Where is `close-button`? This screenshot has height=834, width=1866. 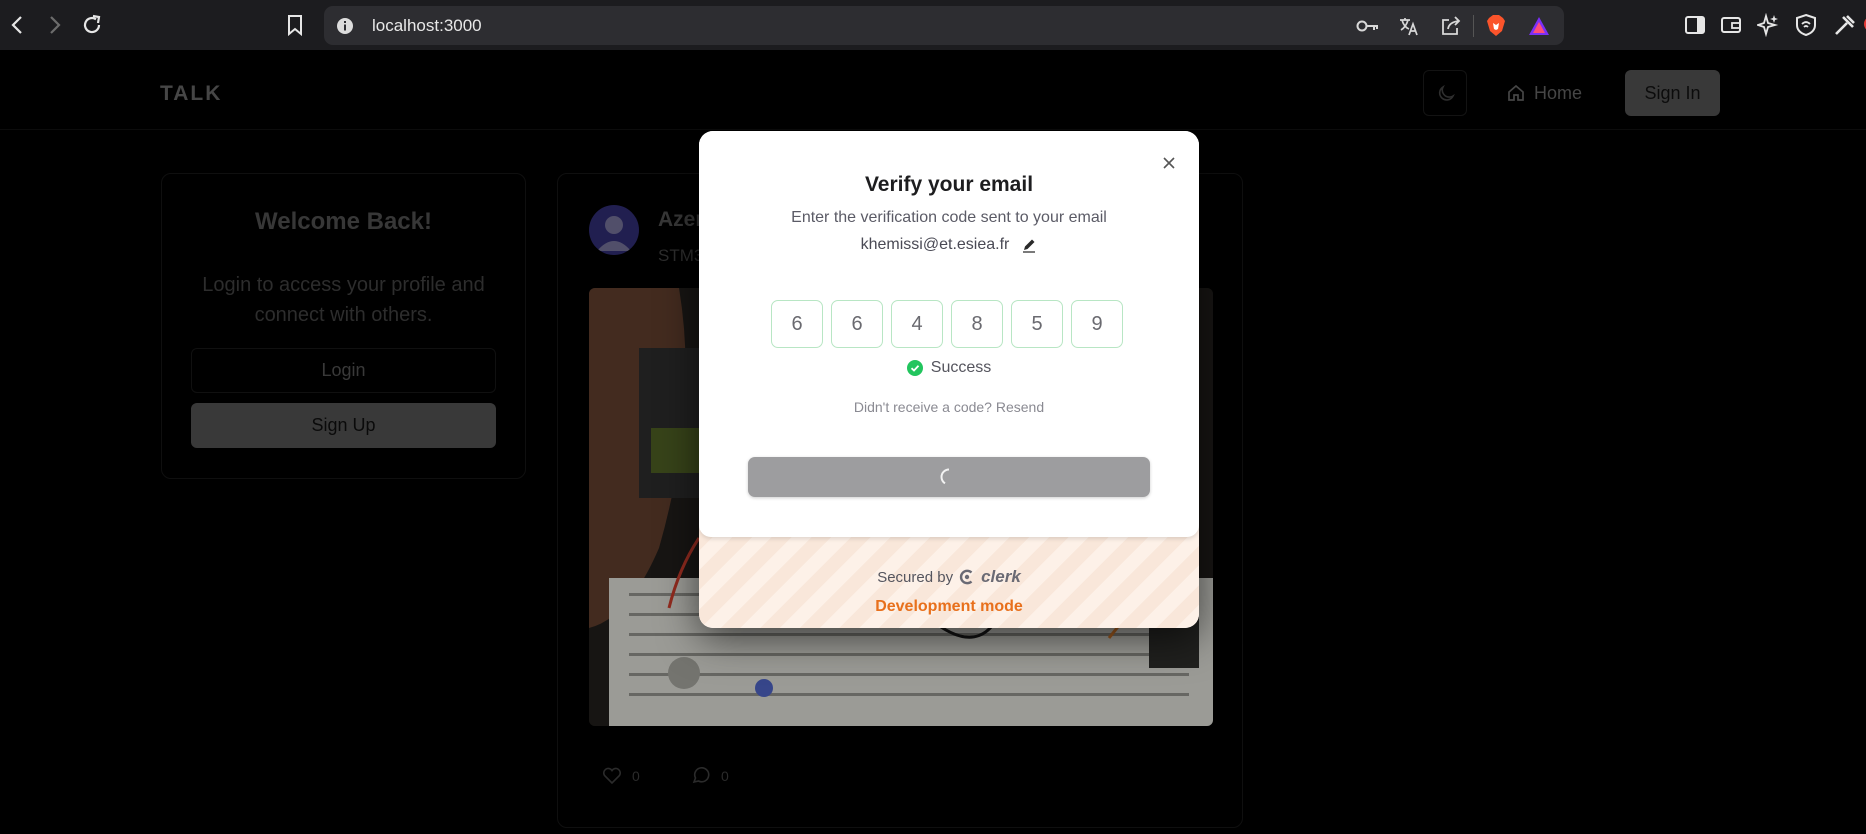 close-button is located at coordinates (1169, 163).